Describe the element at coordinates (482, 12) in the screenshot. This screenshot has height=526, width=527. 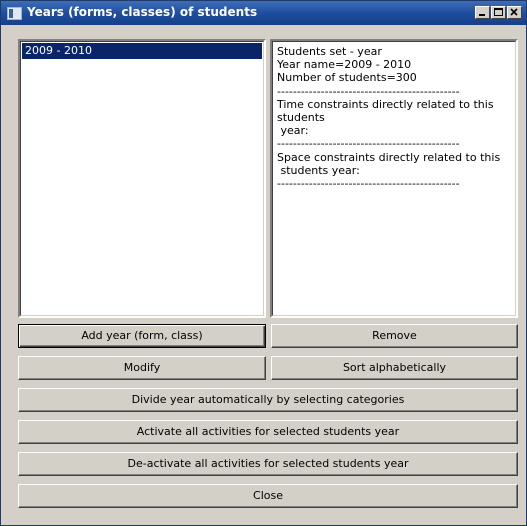
I see `minimize-button` at that location.